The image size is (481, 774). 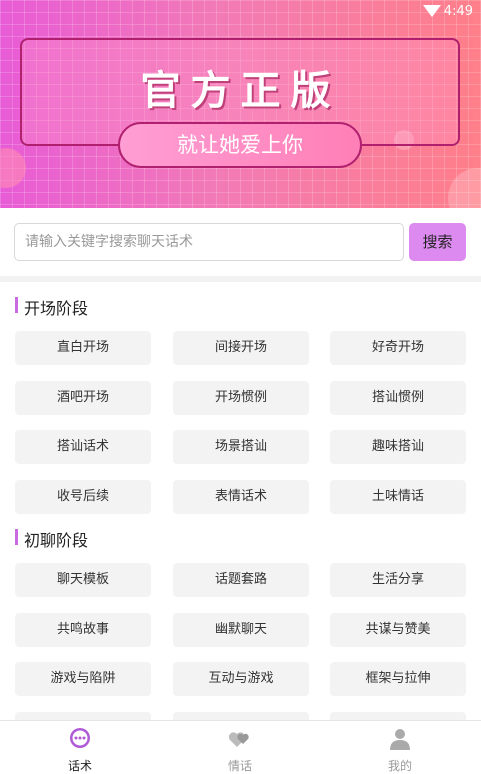 What do you see at coordinates (458, 11) in the screenshot?
I see `status-time: 4:49` at bounding box center [458, 11].